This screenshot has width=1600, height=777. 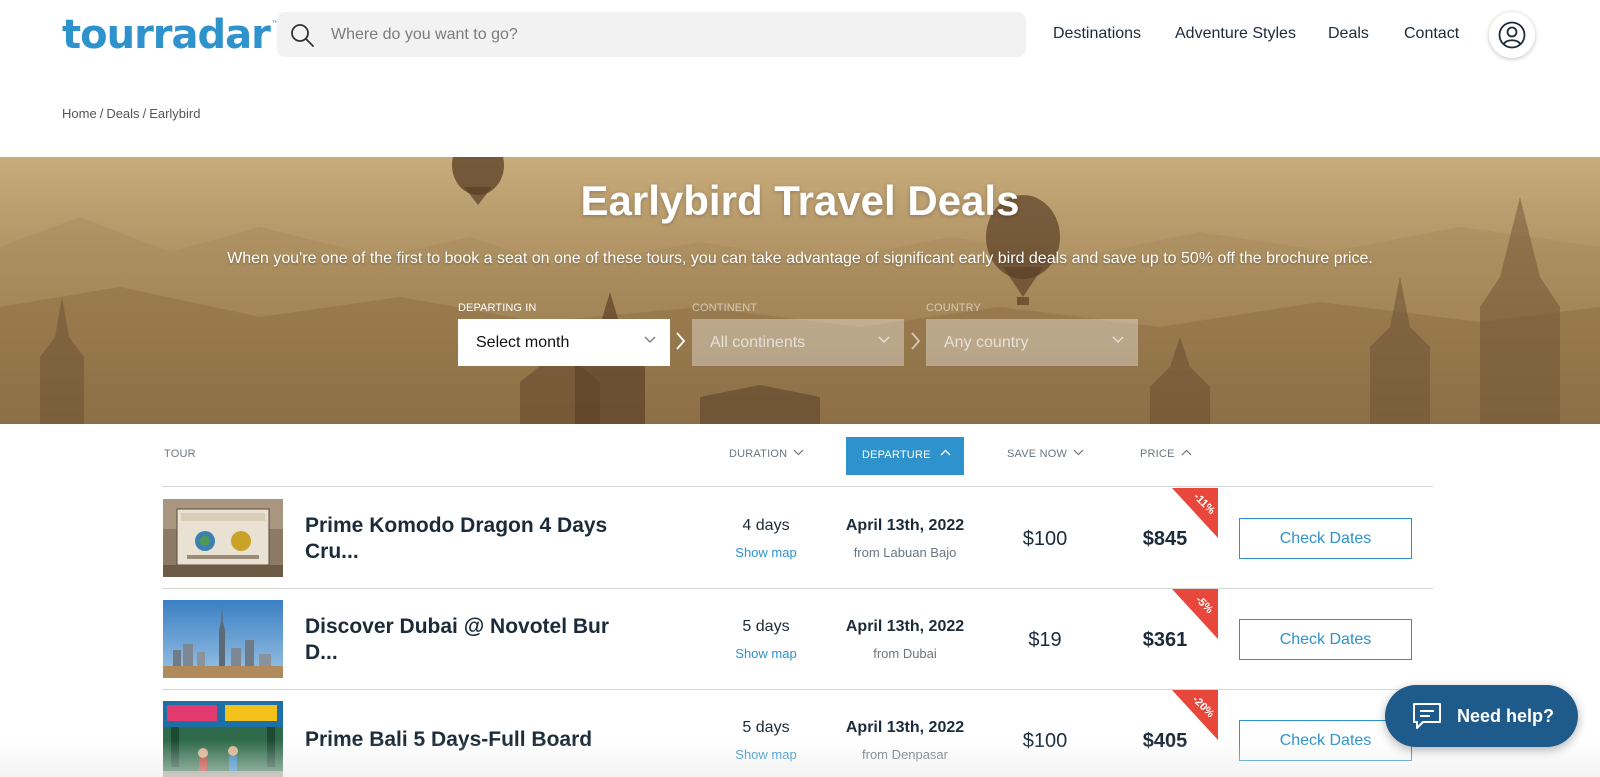 I want to click on discount-ribbon: -20%, so click(x=1195, y=715).